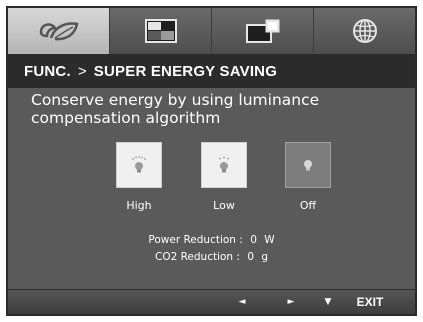  I want to click on tab-bar, so click(211, 32).